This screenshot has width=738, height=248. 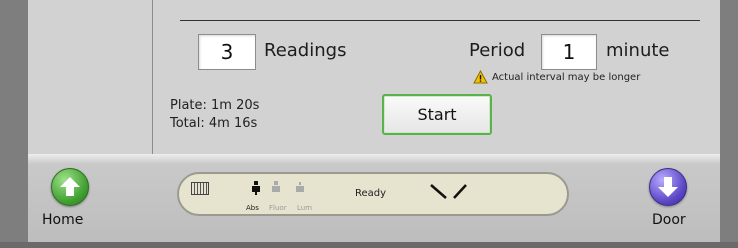 What do you see at coordinates (215, 105) in the screenshot?
I see `plate-time: Plate: 1m 20s` at bounding box center [215, 105].